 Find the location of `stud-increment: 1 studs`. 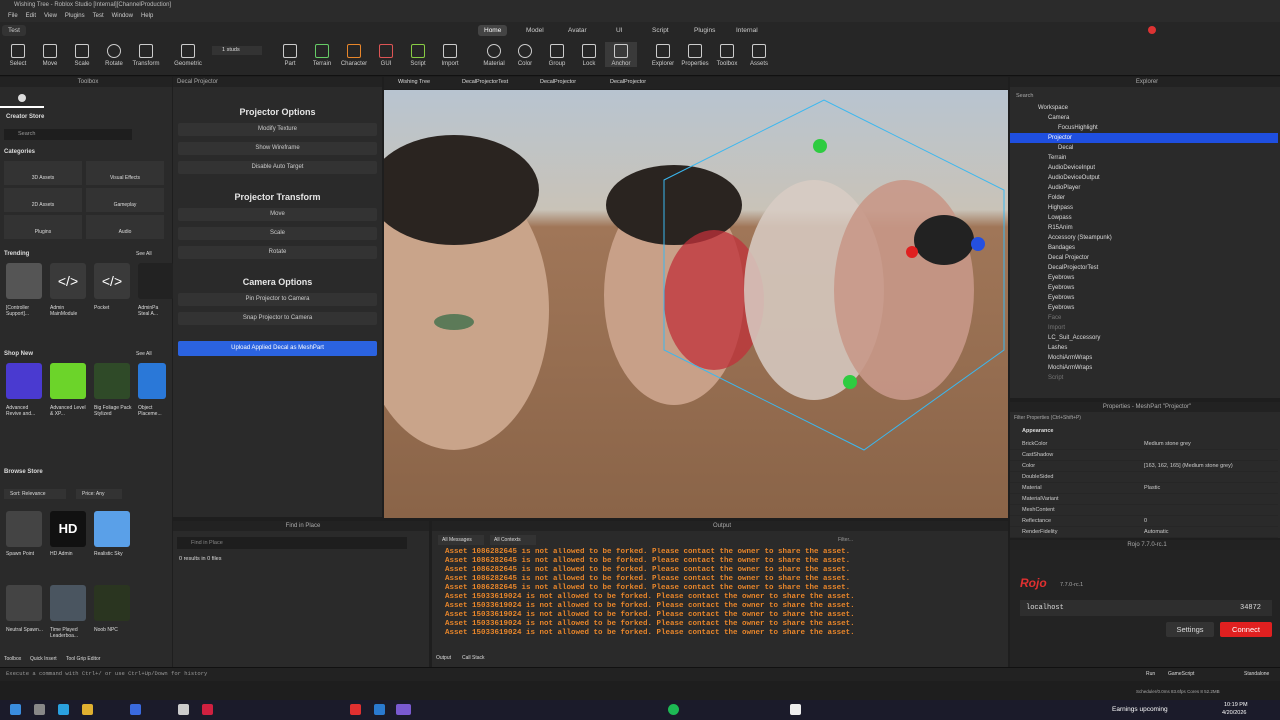

stud-increment: 1 studs is located at coordinates (237, 50).